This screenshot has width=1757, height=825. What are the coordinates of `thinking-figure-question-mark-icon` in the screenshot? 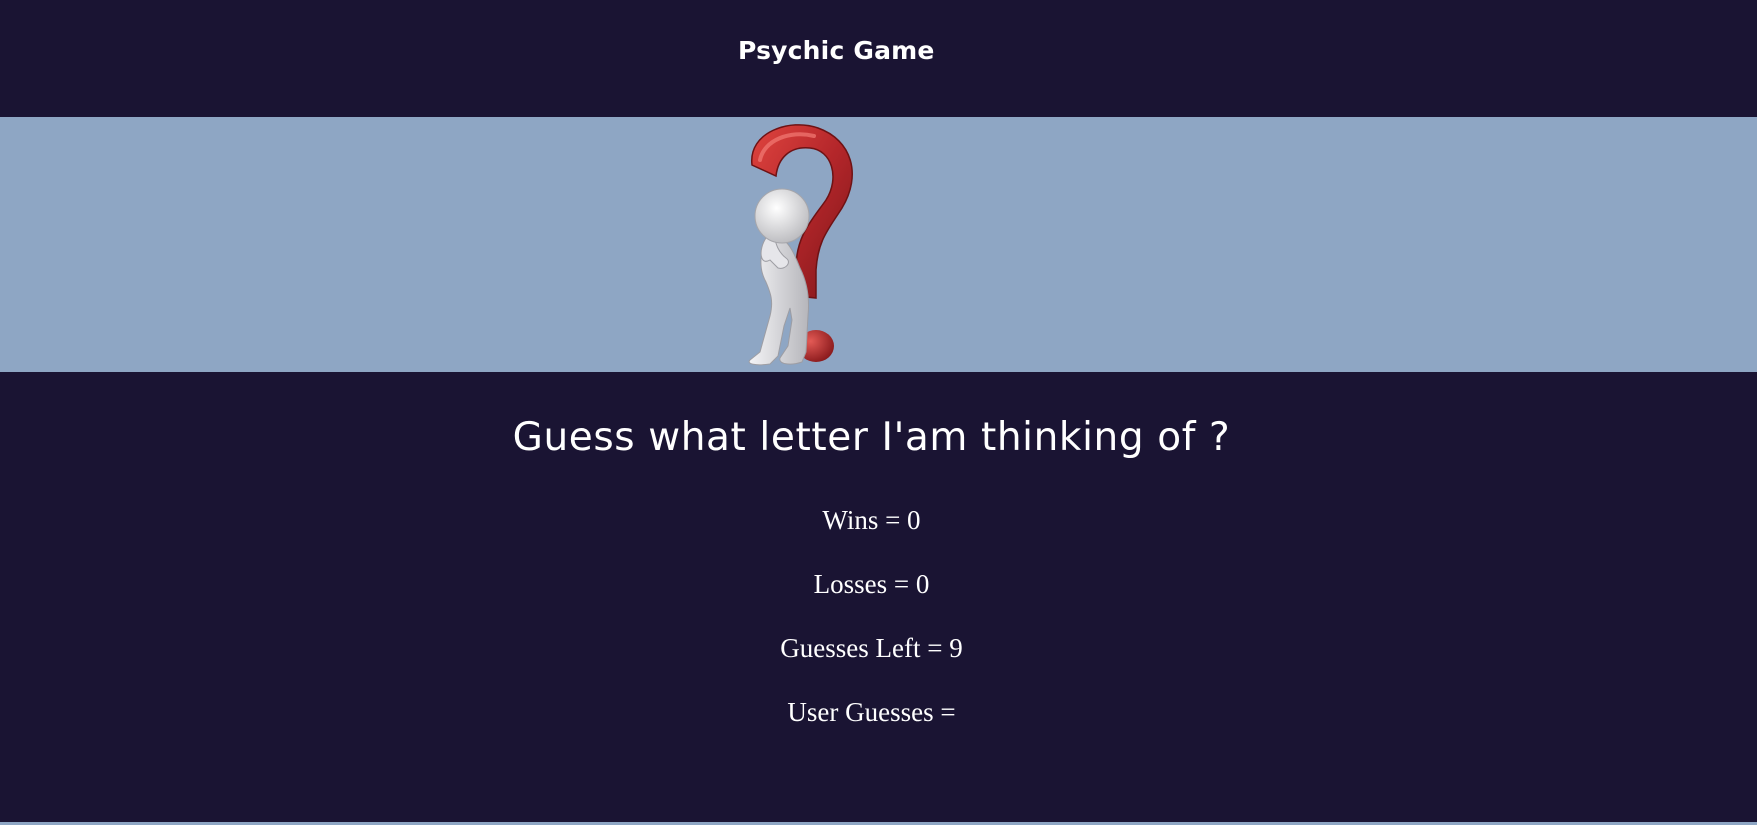 It's located at (800, 245).